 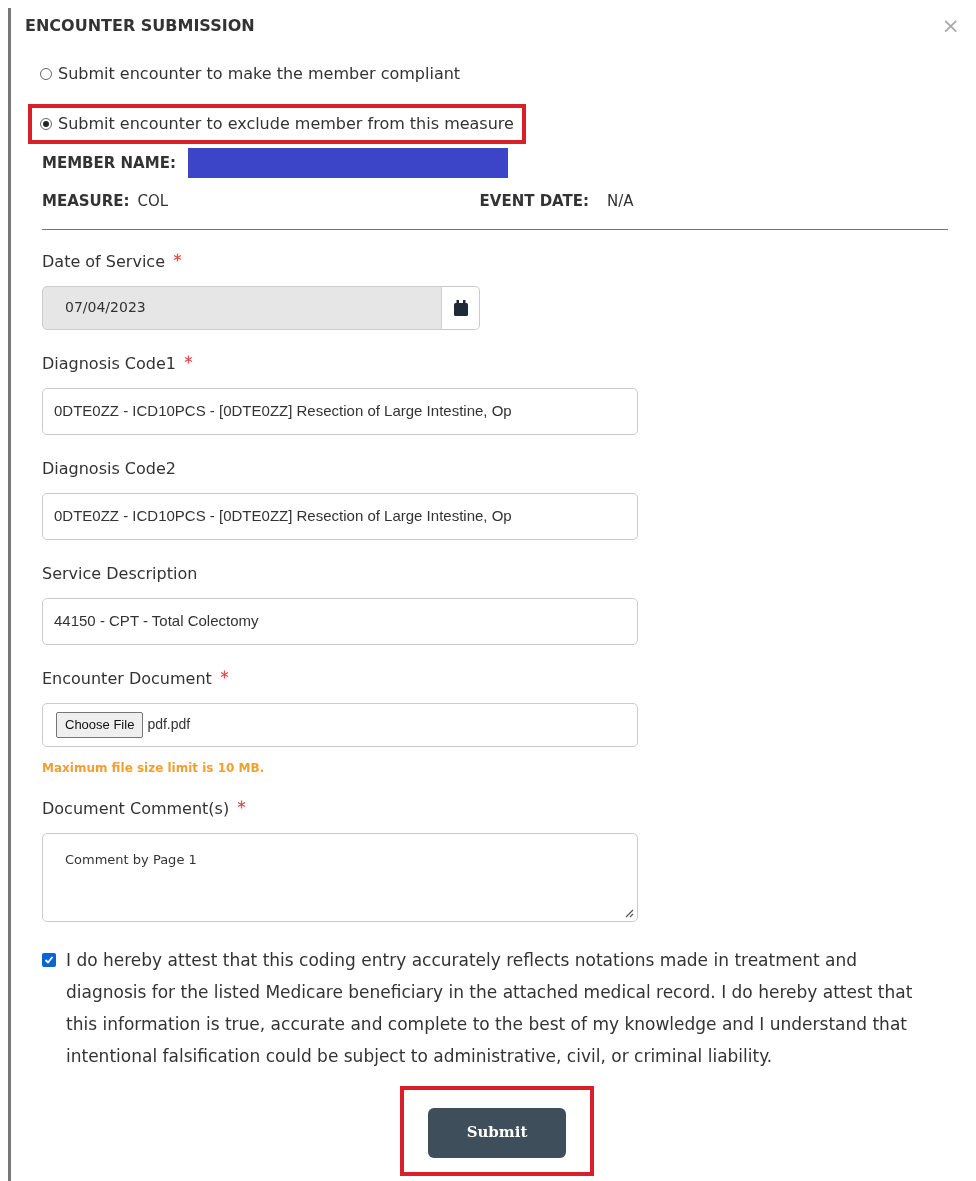 What do you see at coordinates (109, 468) in the screenshot?
I see `field-label: Diagnosis Code2` at bounding box center [109, 468].